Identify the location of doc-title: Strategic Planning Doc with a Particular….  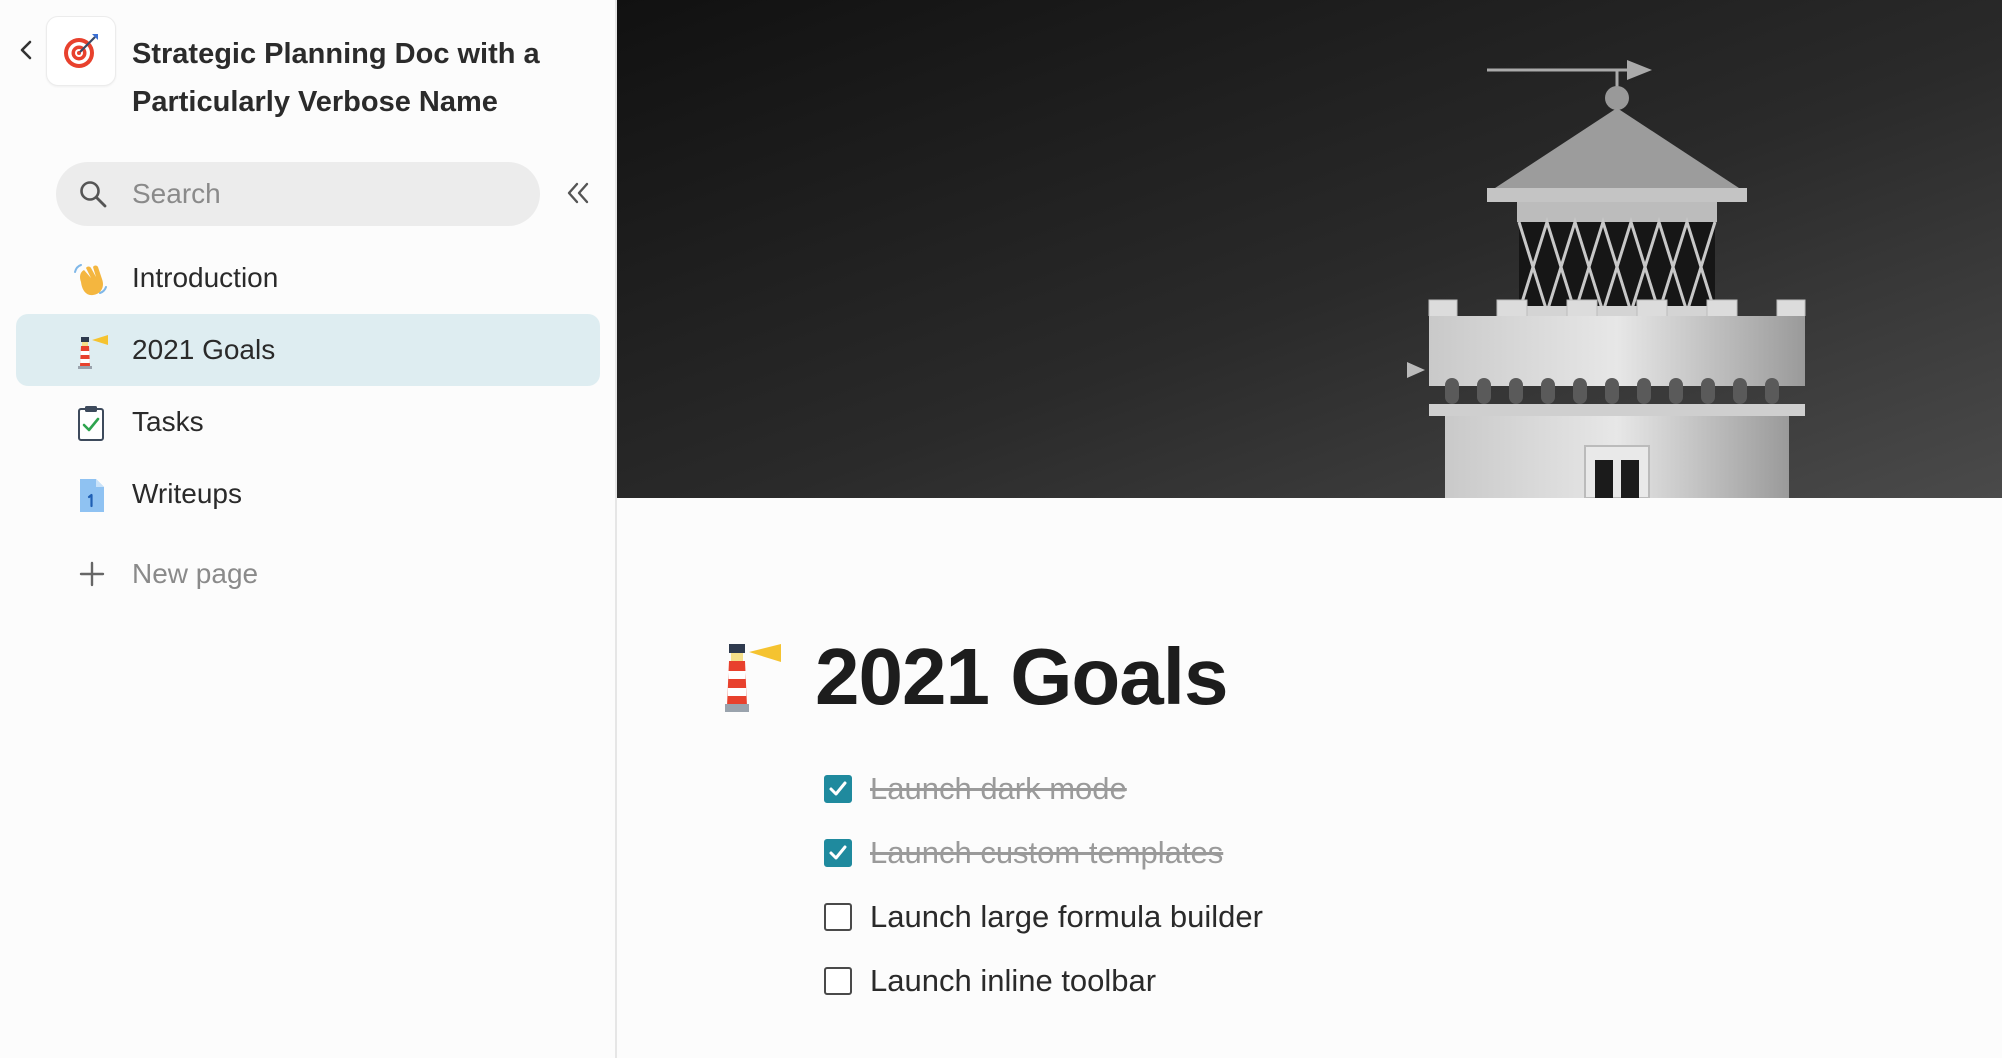
(352, 78).